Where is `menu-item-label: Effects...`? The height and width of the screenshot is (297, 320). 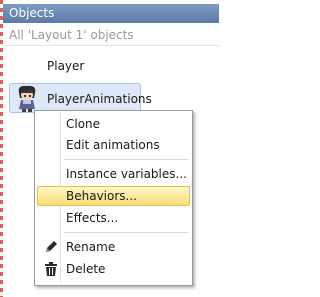 menu-item-label: Effects... is located at coordinates (92, 218).